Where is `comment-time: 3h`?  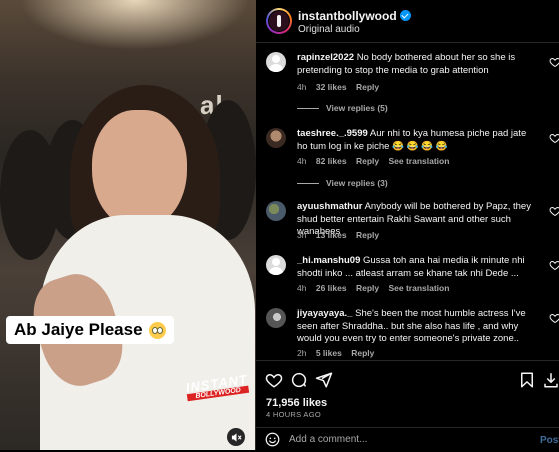 comment-time: 3h is located at coordinates (302, 235).